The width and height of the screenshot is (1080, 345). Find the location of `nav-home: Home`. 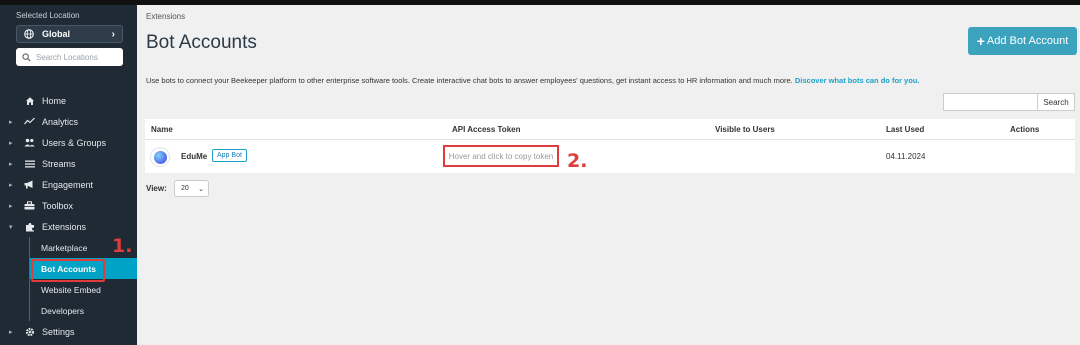

nav-home: Home is located at coordinates (68, 100).